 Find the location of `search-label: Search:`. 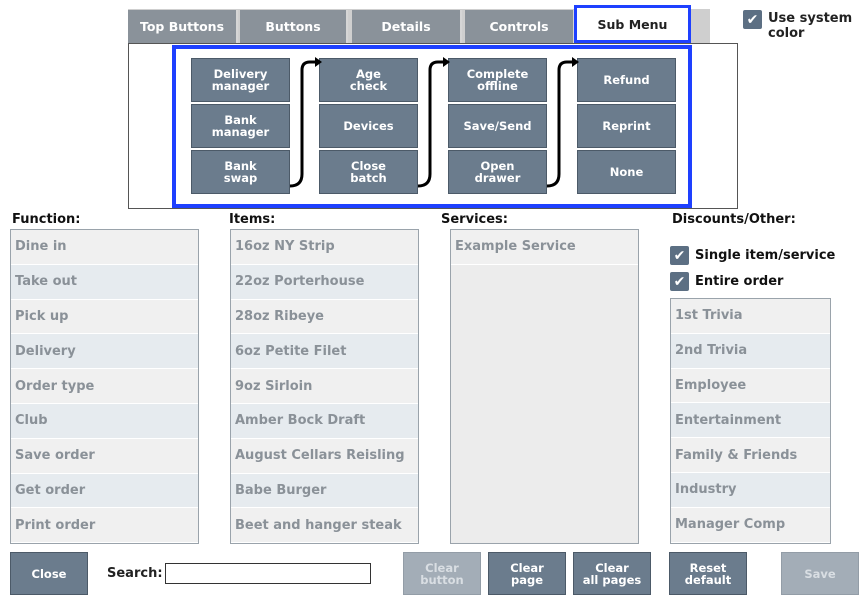

search-label: Search: is located at coordinates (135, 573).